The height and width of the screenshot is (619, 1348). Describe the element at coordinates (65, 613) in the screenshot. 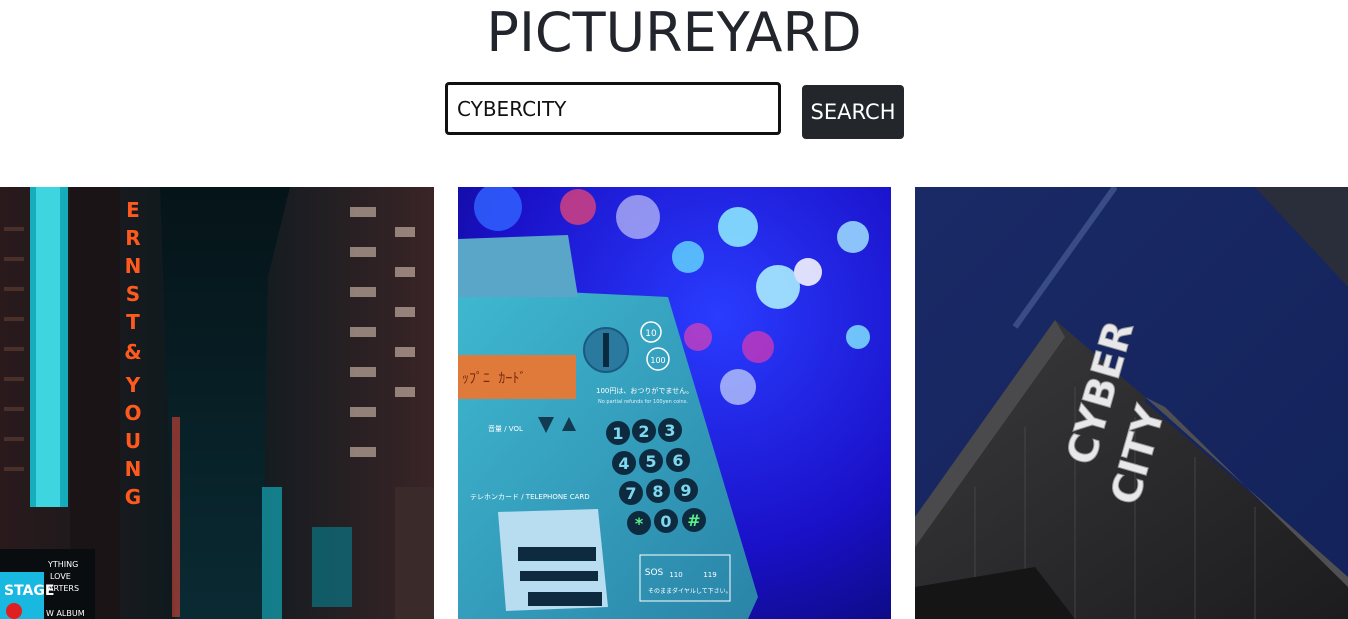

I see `billboard-text: W ALBUM` at that location.